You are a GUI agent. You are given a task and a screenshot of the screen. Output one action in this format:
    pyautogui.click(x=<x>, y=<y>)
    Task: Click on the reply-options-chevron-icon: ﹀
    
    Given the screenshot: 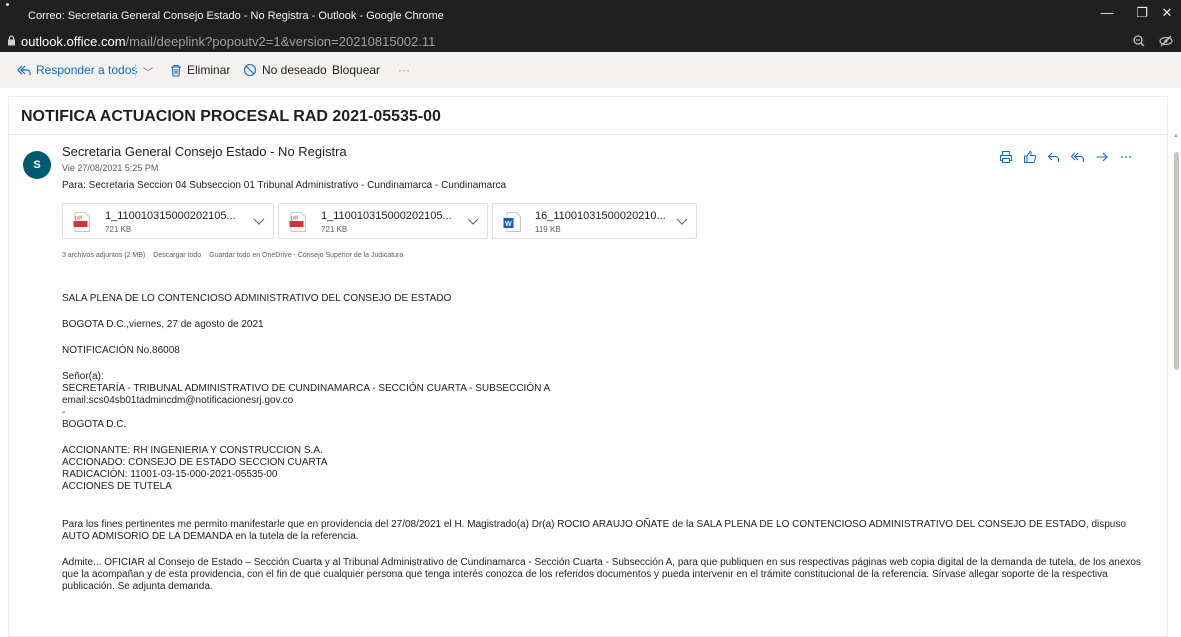 What is the action you would take?
    pyautogui.click(x=148, y=71)
    